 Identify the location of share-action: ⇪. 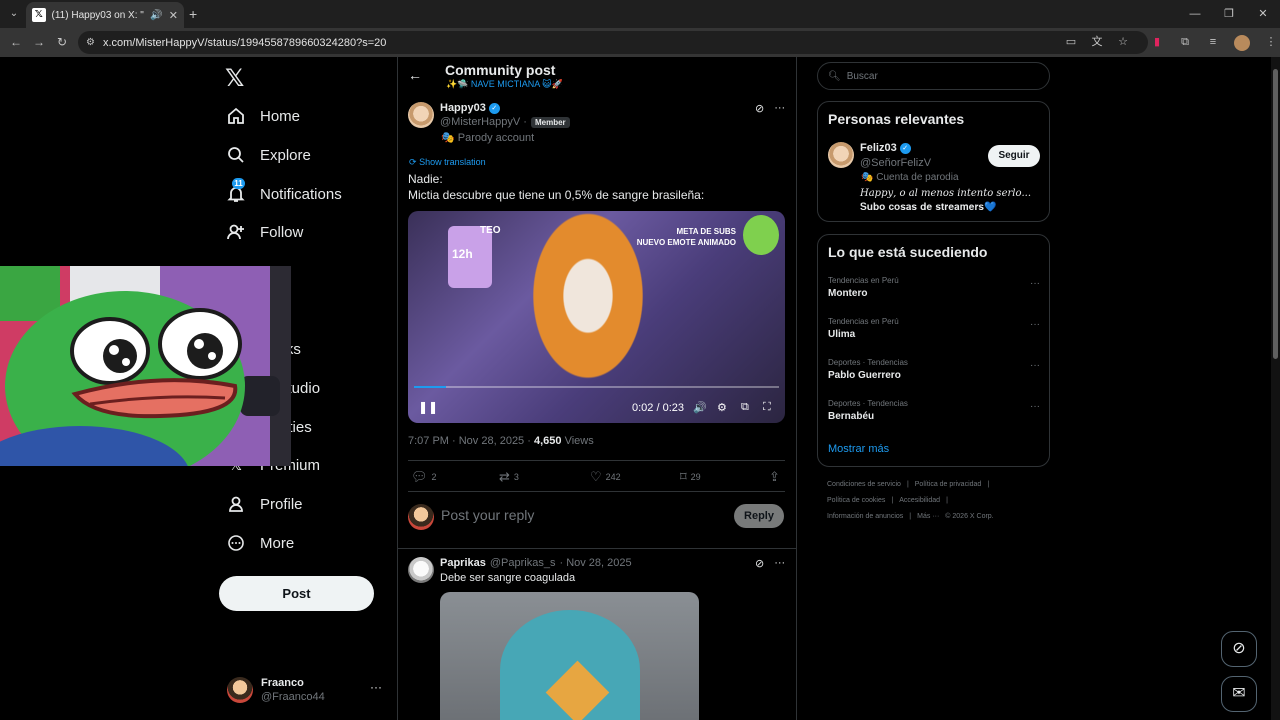
(774, 477).